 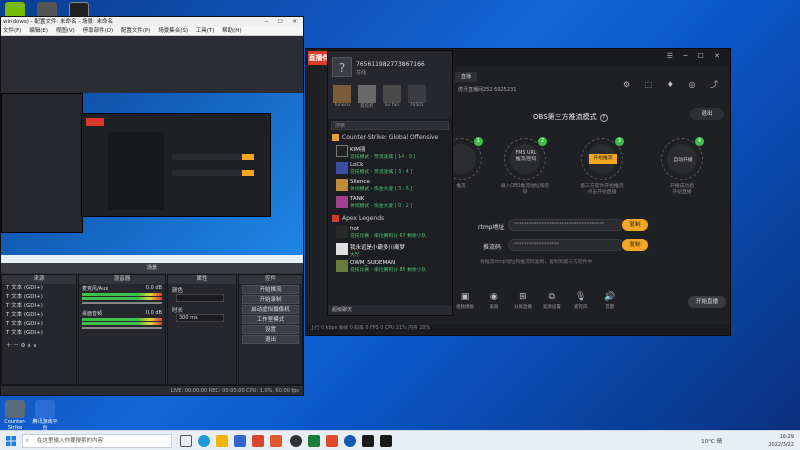 What do you see at coordinates (200, 298) in the screenshot?
I see `property-value` at bounding box center [200, 298].